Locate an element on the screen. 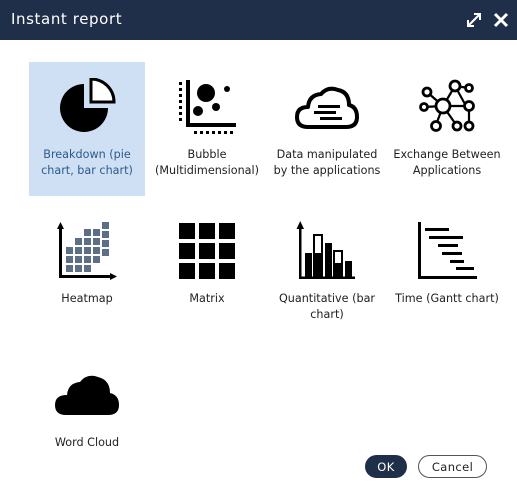 The width and height of the screenshot is (517, 485). tile-word-cloud: Word Cloud is located at coordinates (87, 417).